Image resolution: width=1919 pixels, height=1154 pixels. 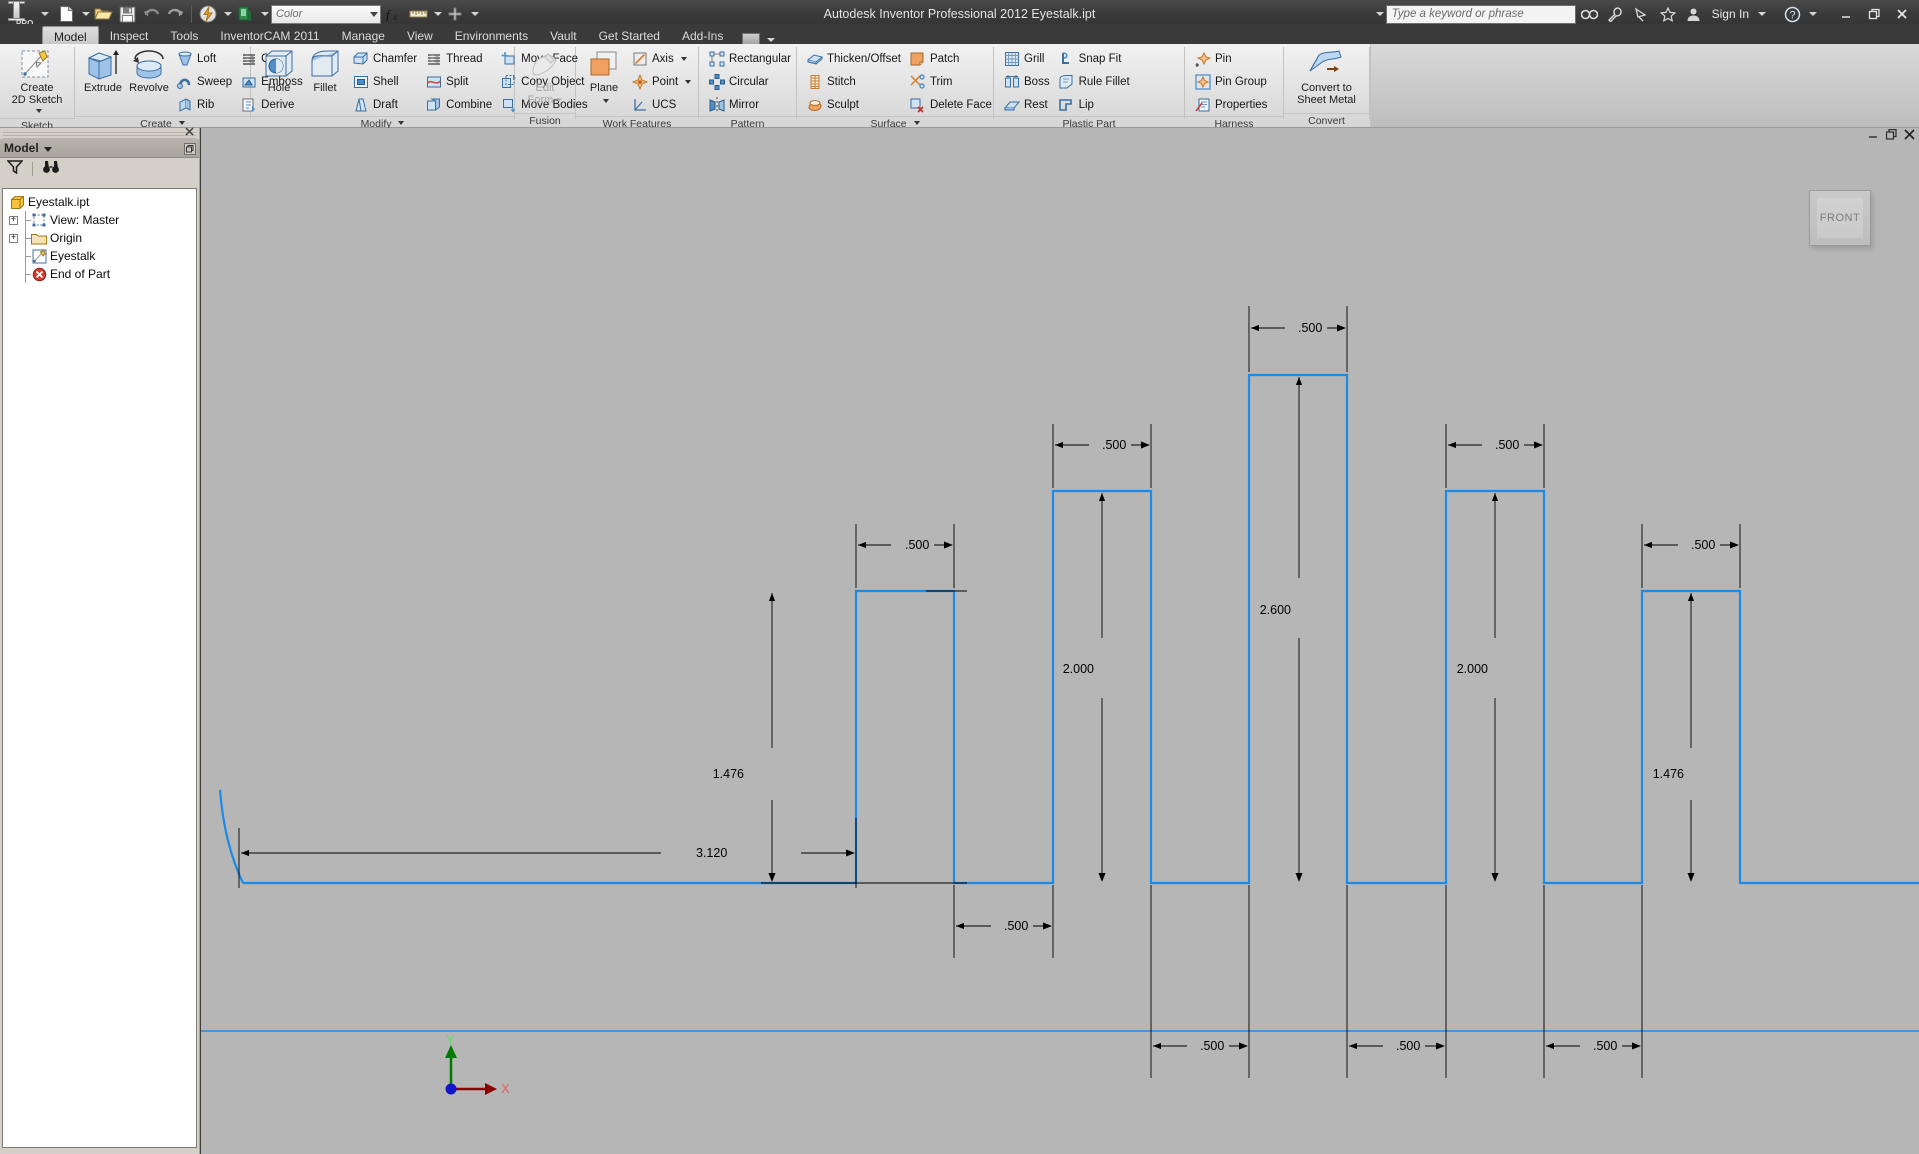 What do you see at coordinates (688, 82) in the screenshot?
I see `point-dropdown-icon` at bounding box center [688, 82].